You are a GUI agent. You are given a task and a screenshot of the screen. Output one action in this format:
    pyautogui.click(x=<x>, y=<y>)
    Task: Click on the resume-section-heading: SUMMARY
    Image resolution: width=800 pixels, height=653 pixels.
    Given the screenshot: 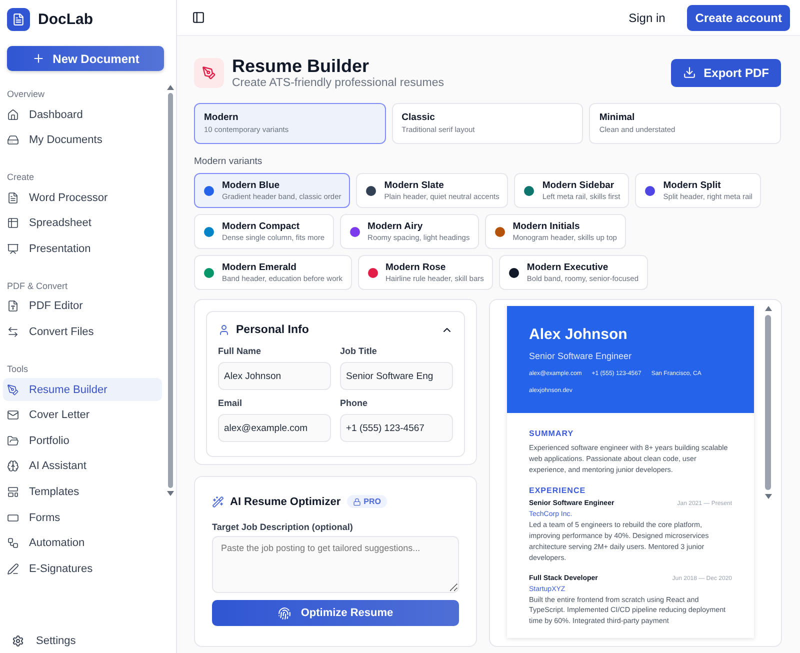 What is the action you would take?
    pyautogui.click(x=552, y=433)
    